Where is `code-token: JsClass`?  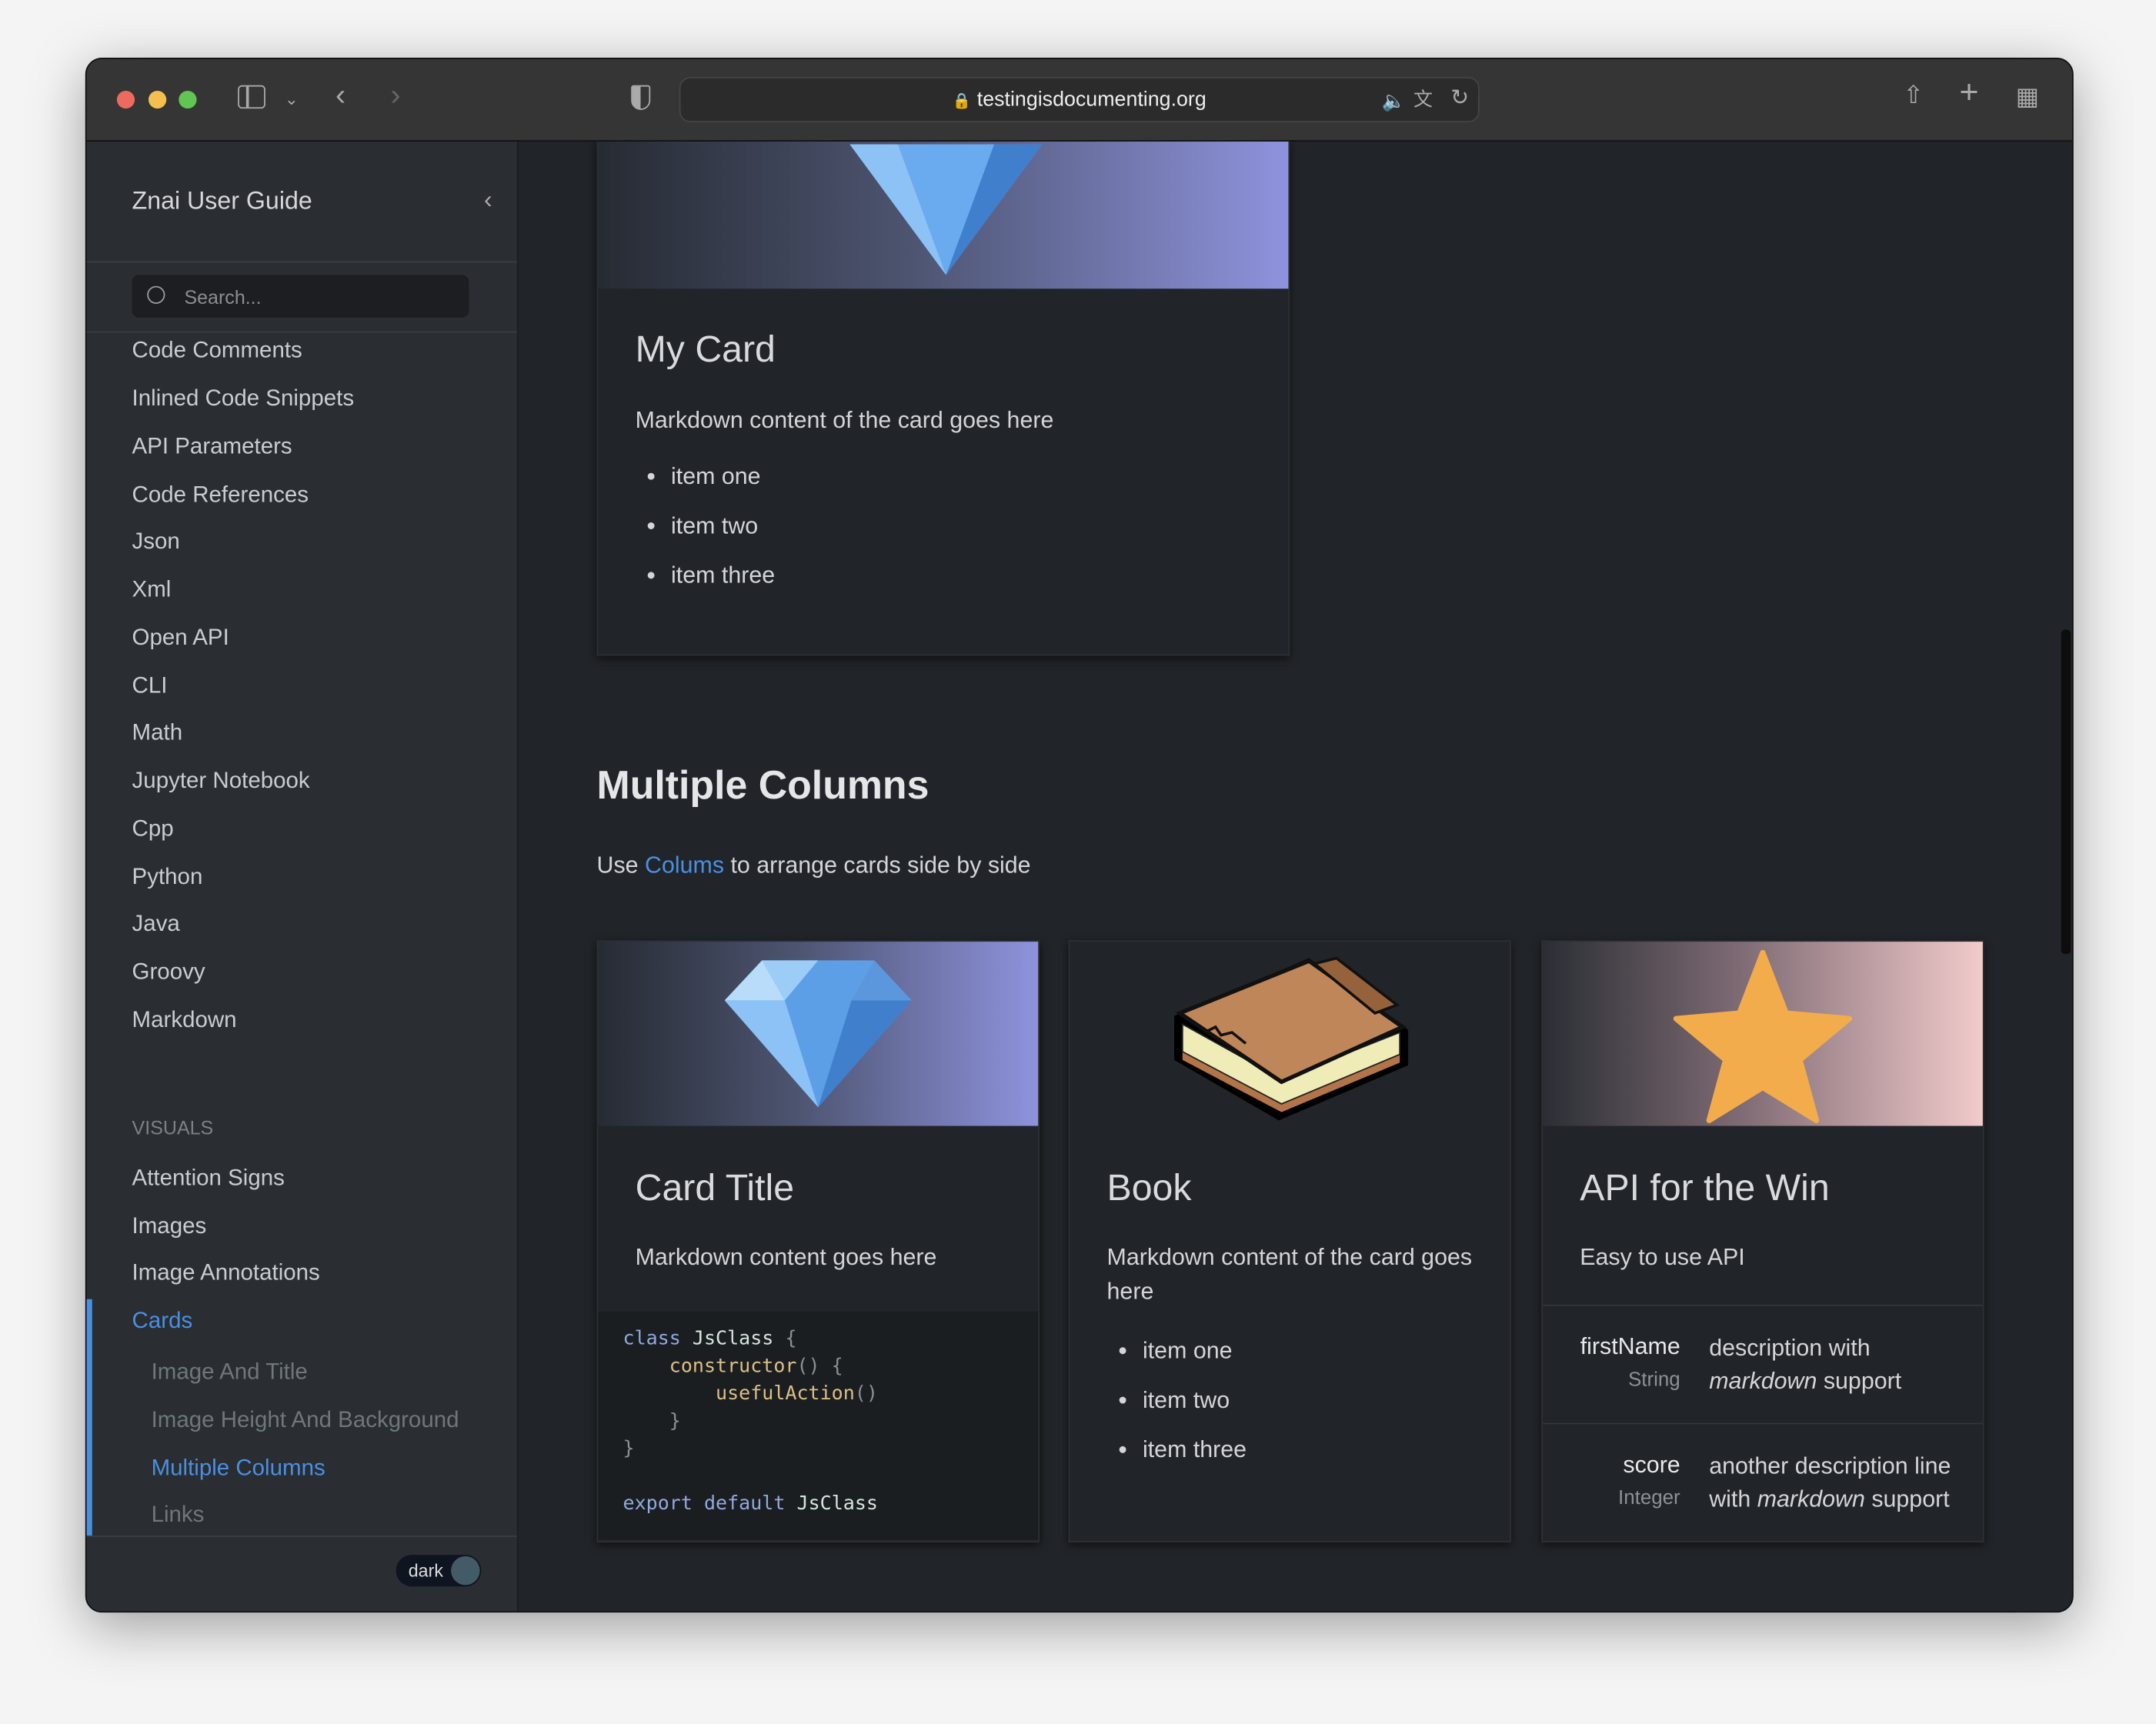 code-token: JsClass is located at coordinates (837, 1504).